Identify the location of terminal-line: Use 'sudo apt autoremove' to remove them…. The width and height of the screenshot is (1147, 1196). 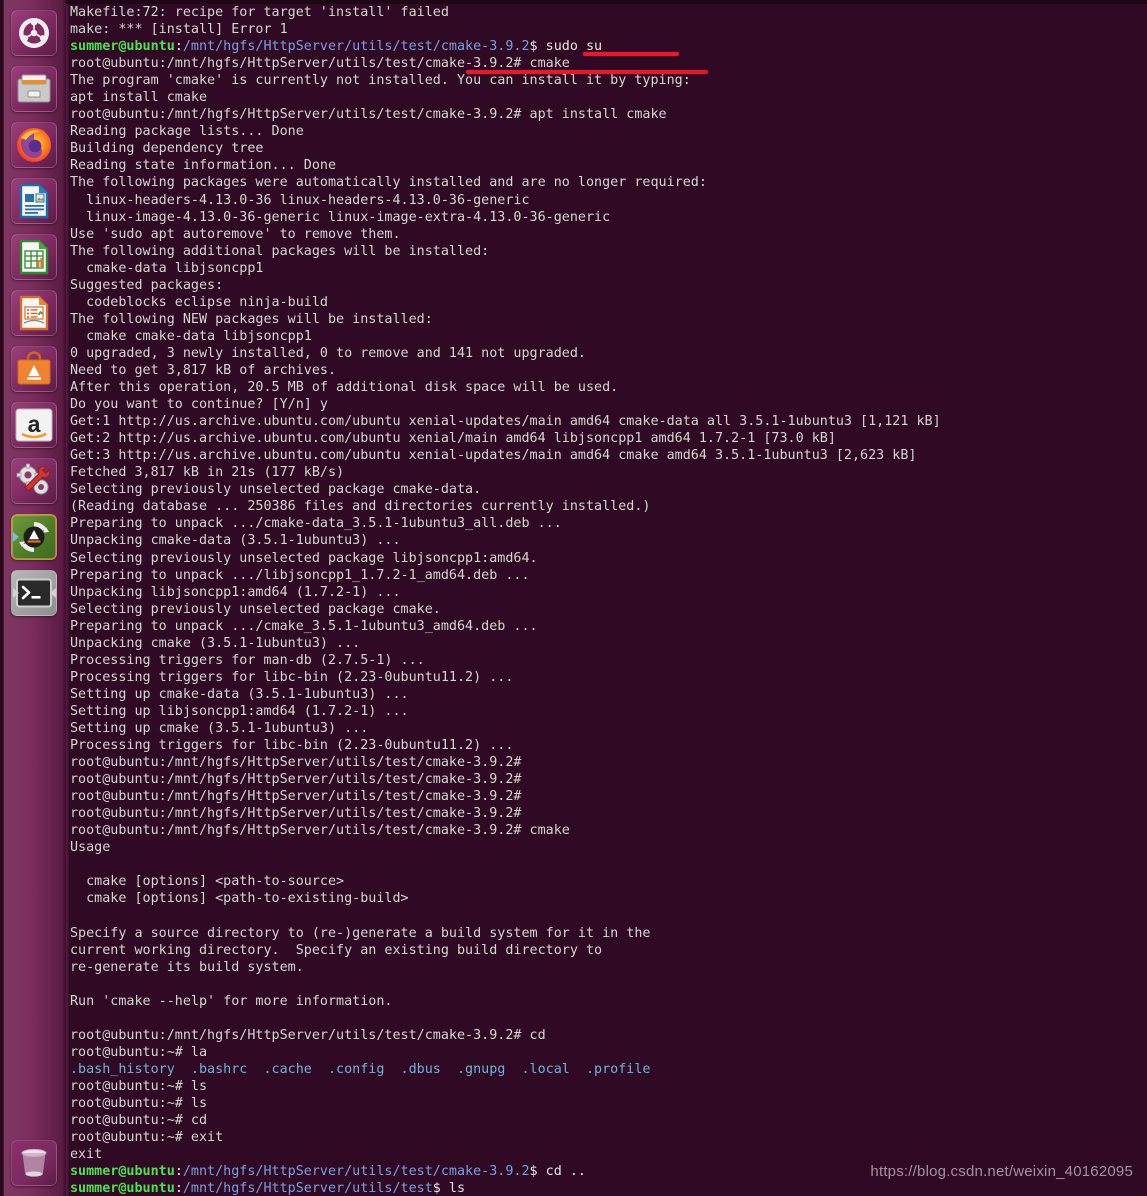
(235, 234).